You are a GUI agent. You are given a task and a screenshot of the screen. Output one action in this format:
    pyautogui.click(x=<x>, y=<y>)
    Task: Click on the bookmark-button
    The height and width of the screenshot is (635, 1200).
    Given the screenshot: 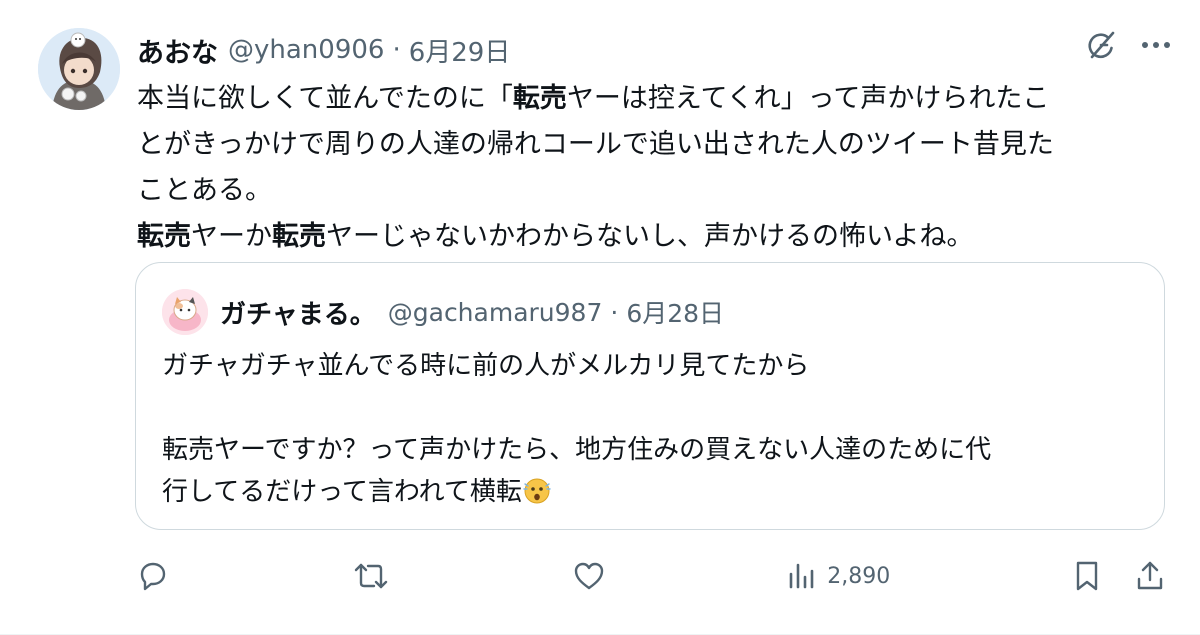 What is the action you would take?
    pyautogui.click(x=1087, y=576)
    